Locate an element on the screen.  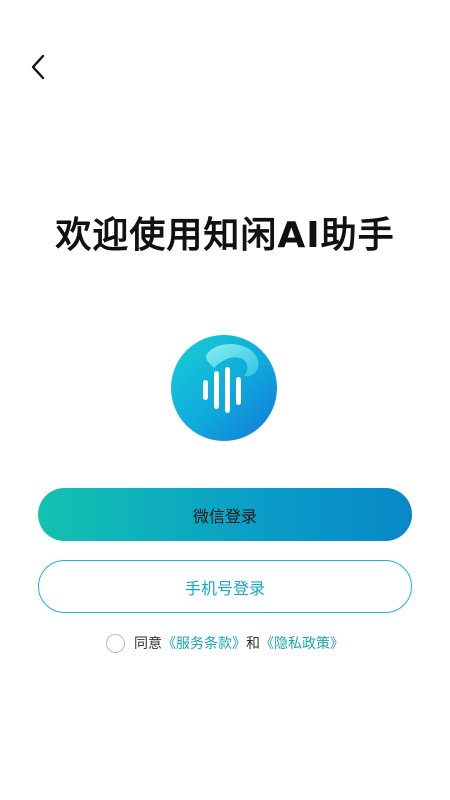
back-button is located at coordinates (38, 67).